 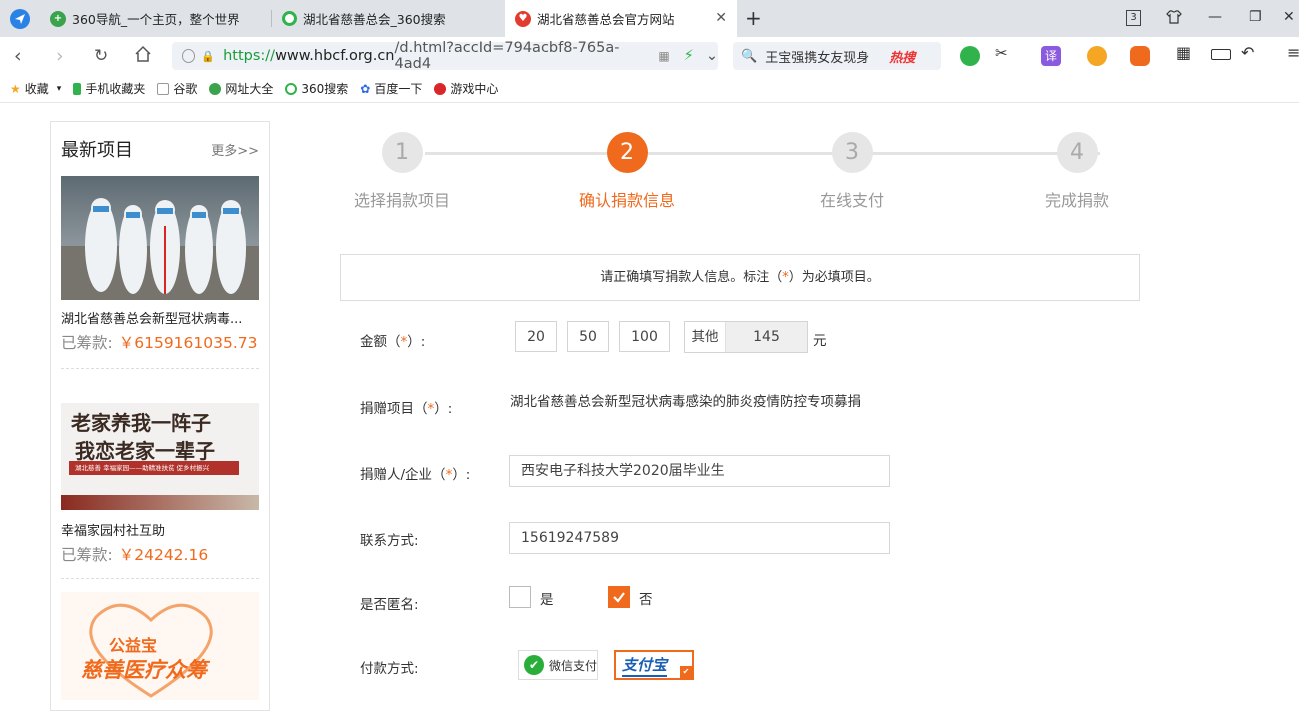 What do you see at coordinates (1186, 53) in the screenshot?
I see `apps-grid-icon: ▦` at bounding box center [1186, 53].